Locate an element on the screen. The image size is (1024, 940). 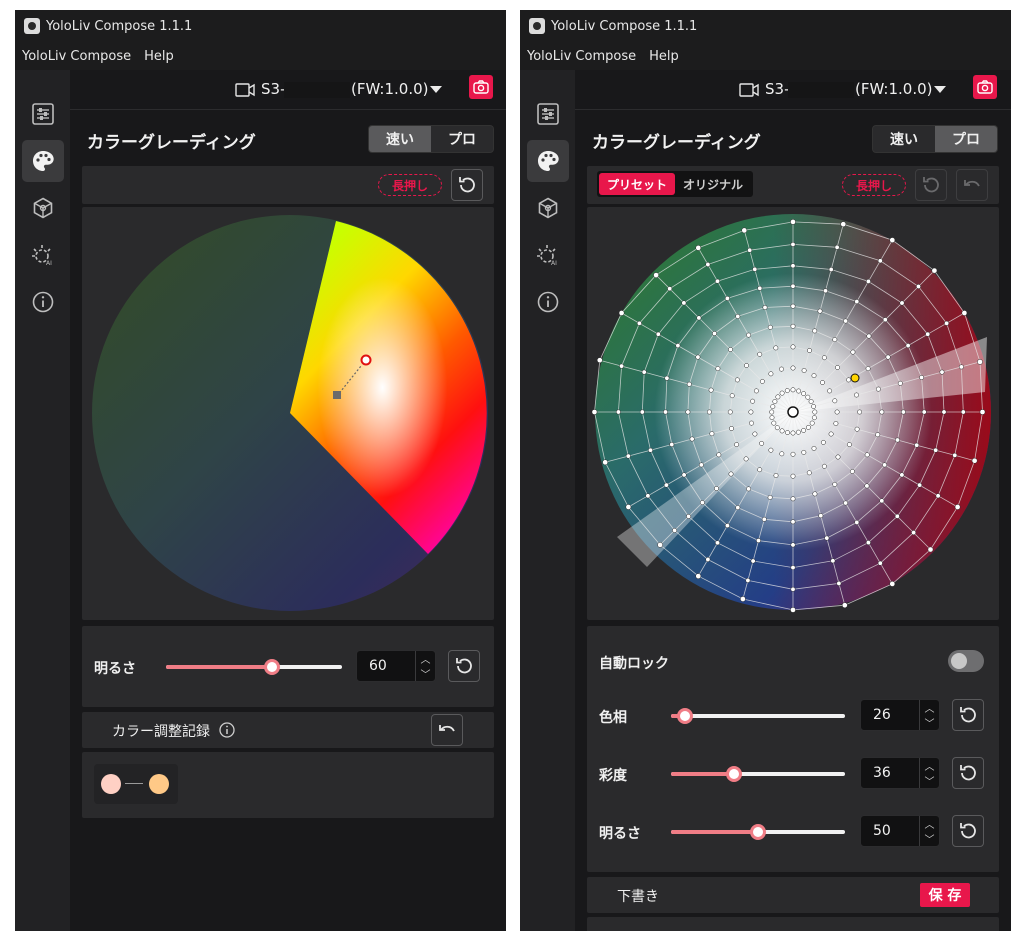
sidebar-info-icon is located at coordinates (43, 302).